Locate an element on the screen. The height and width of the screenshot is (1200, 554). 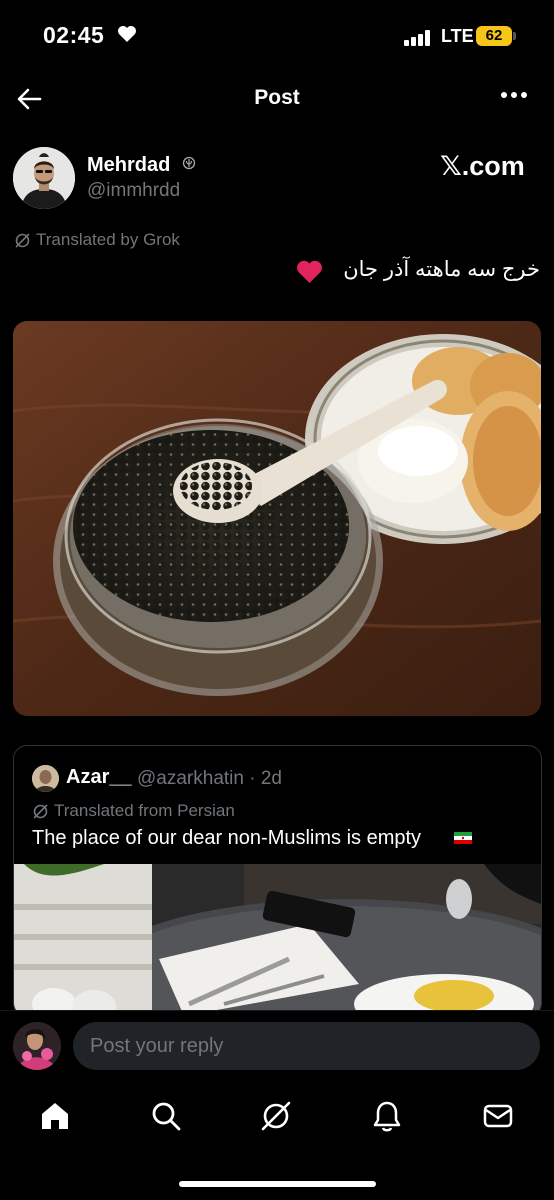
affiliate-badge-icon is located at coordinates (189, 163).